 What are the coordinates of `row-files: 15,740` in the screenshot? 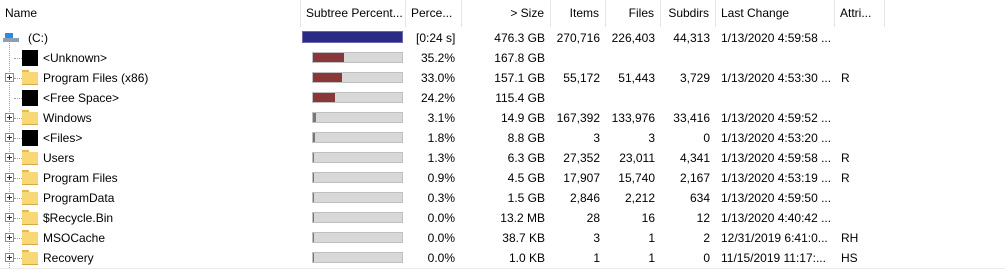 It's located at (636, 178).